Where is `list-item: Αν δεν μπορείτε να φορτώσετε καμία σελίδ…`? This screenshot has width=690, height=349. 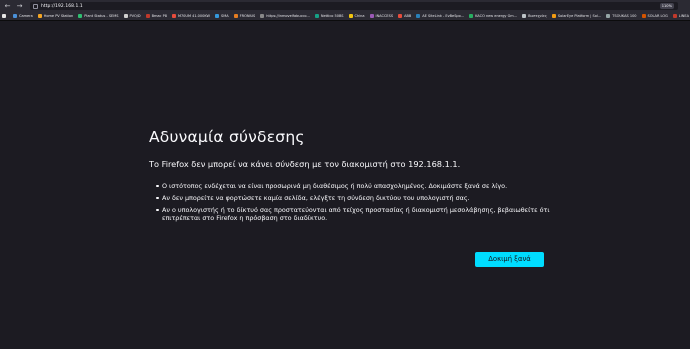
list-item: Αν δεν μπορείτε να φορτώσετε καμία σελίδ… is located at coordinates (359, 198).